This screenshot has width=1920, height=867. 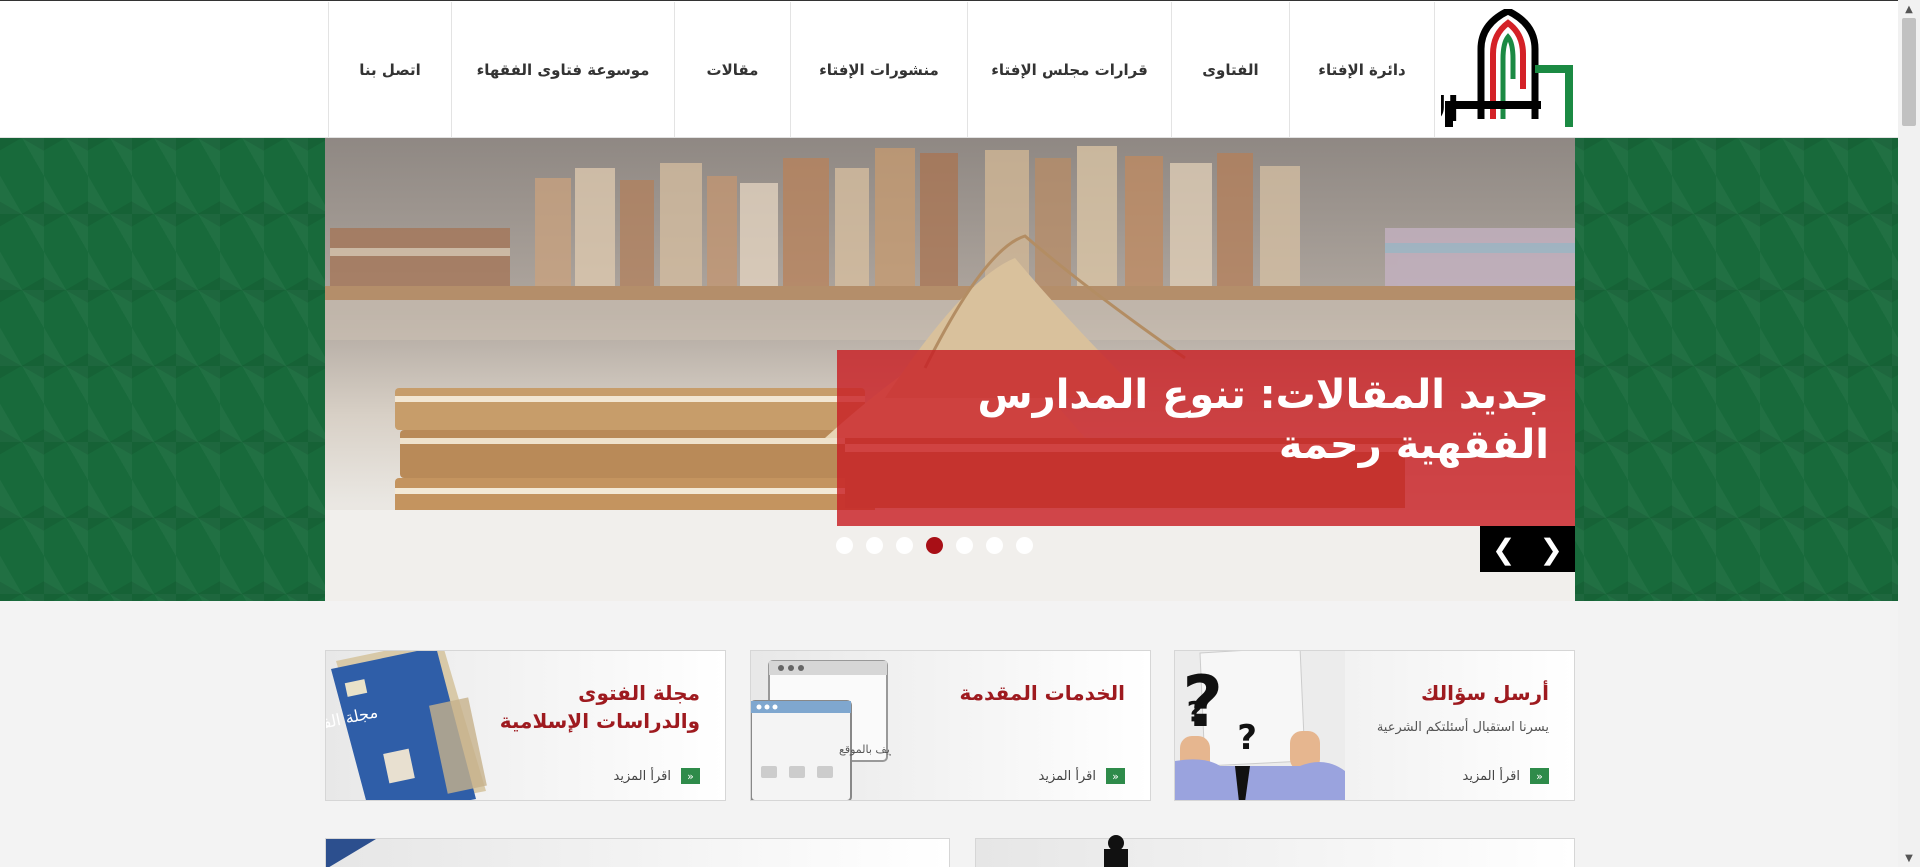 I want to click on nav-item-contact: اتصل بنا, so click(x=389, y=70).